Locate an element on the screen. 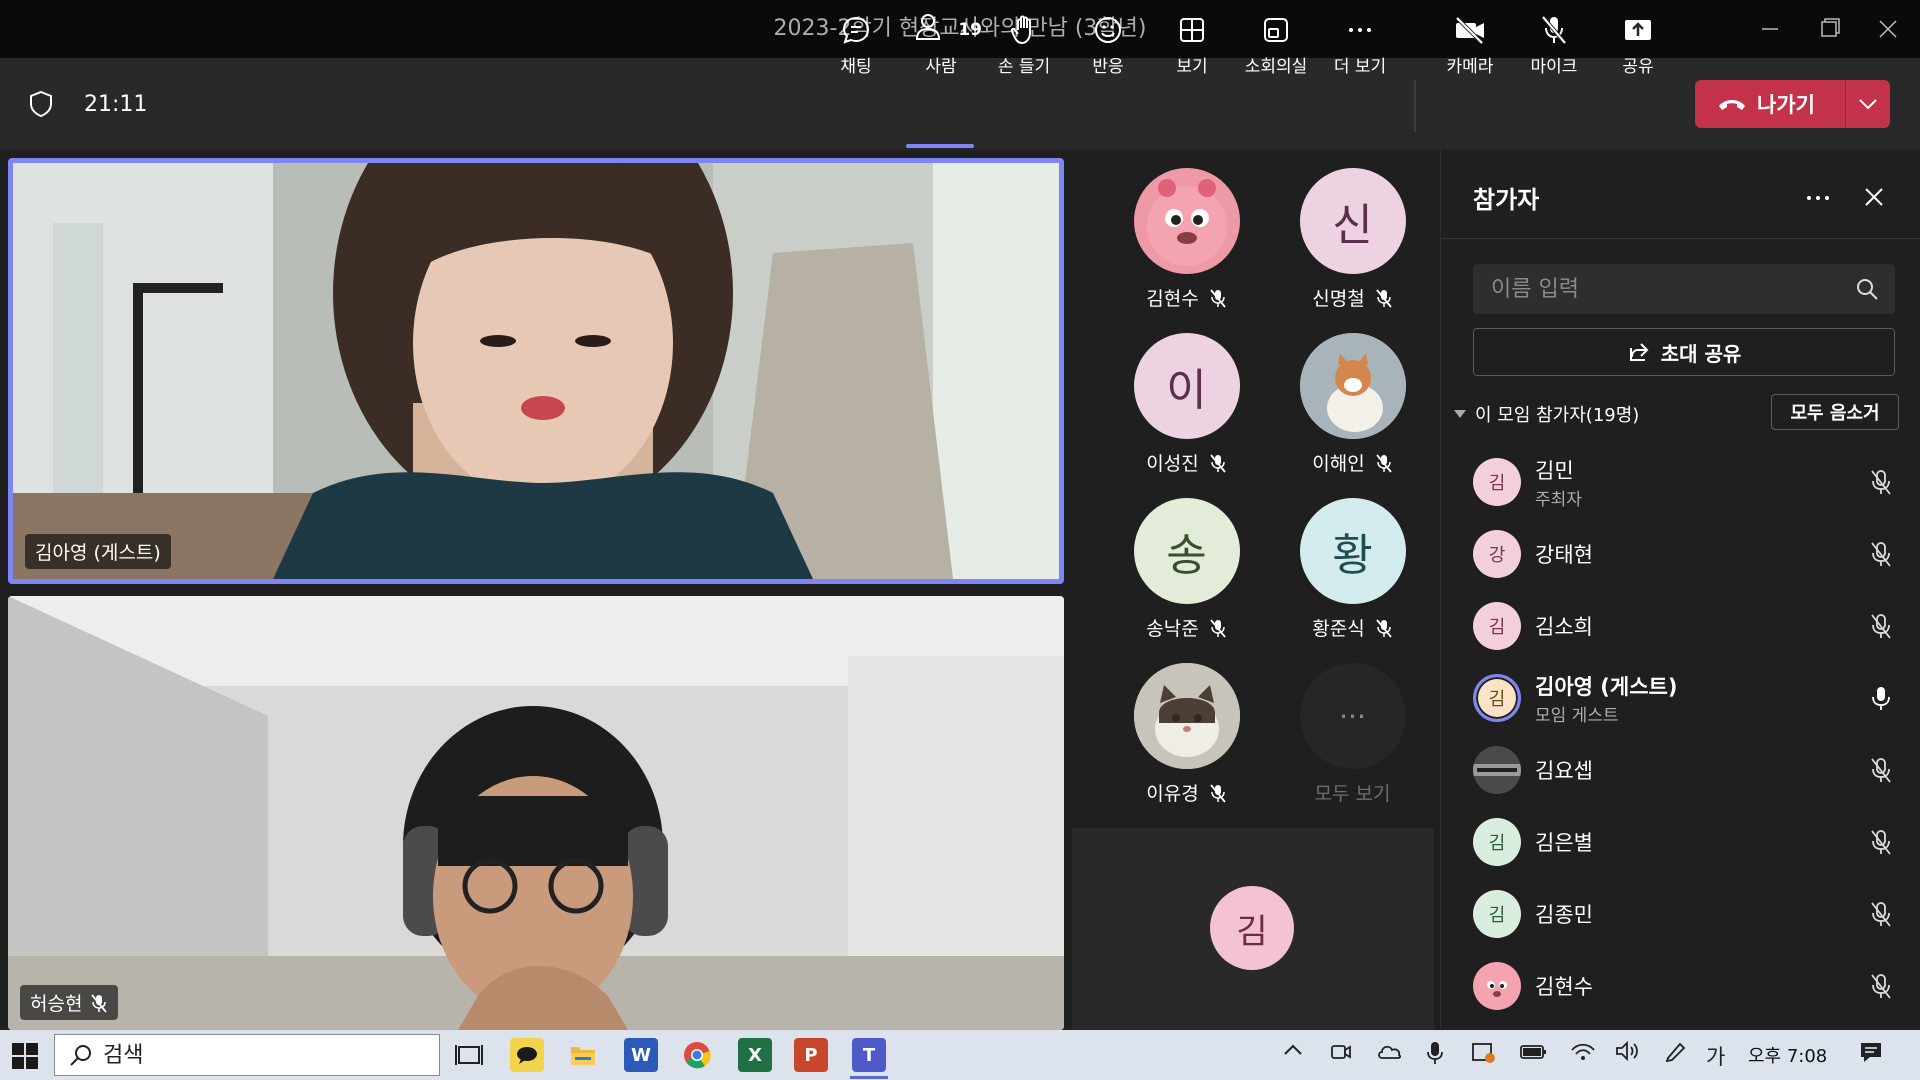 The image size is (1920, 1080). minimize-button is located at coordinates (1770, 29).